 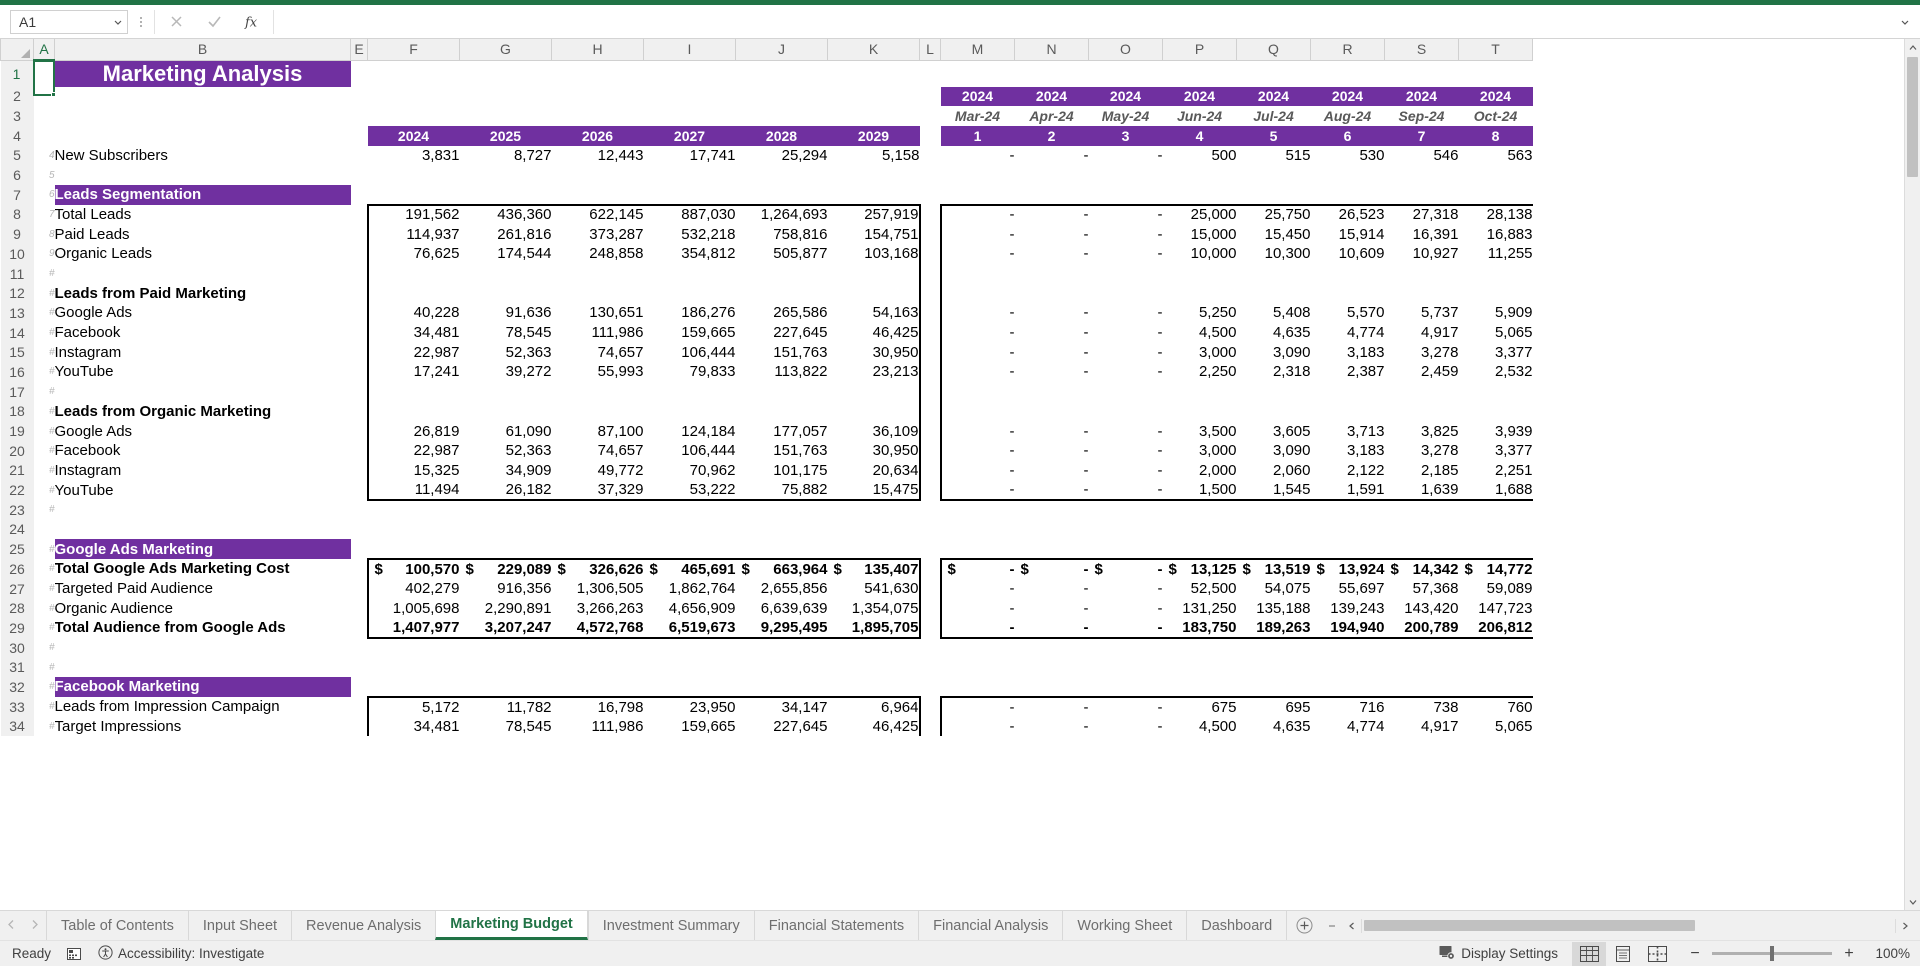 I want to click on column-header-p: P, so click(x=1199, y=50).